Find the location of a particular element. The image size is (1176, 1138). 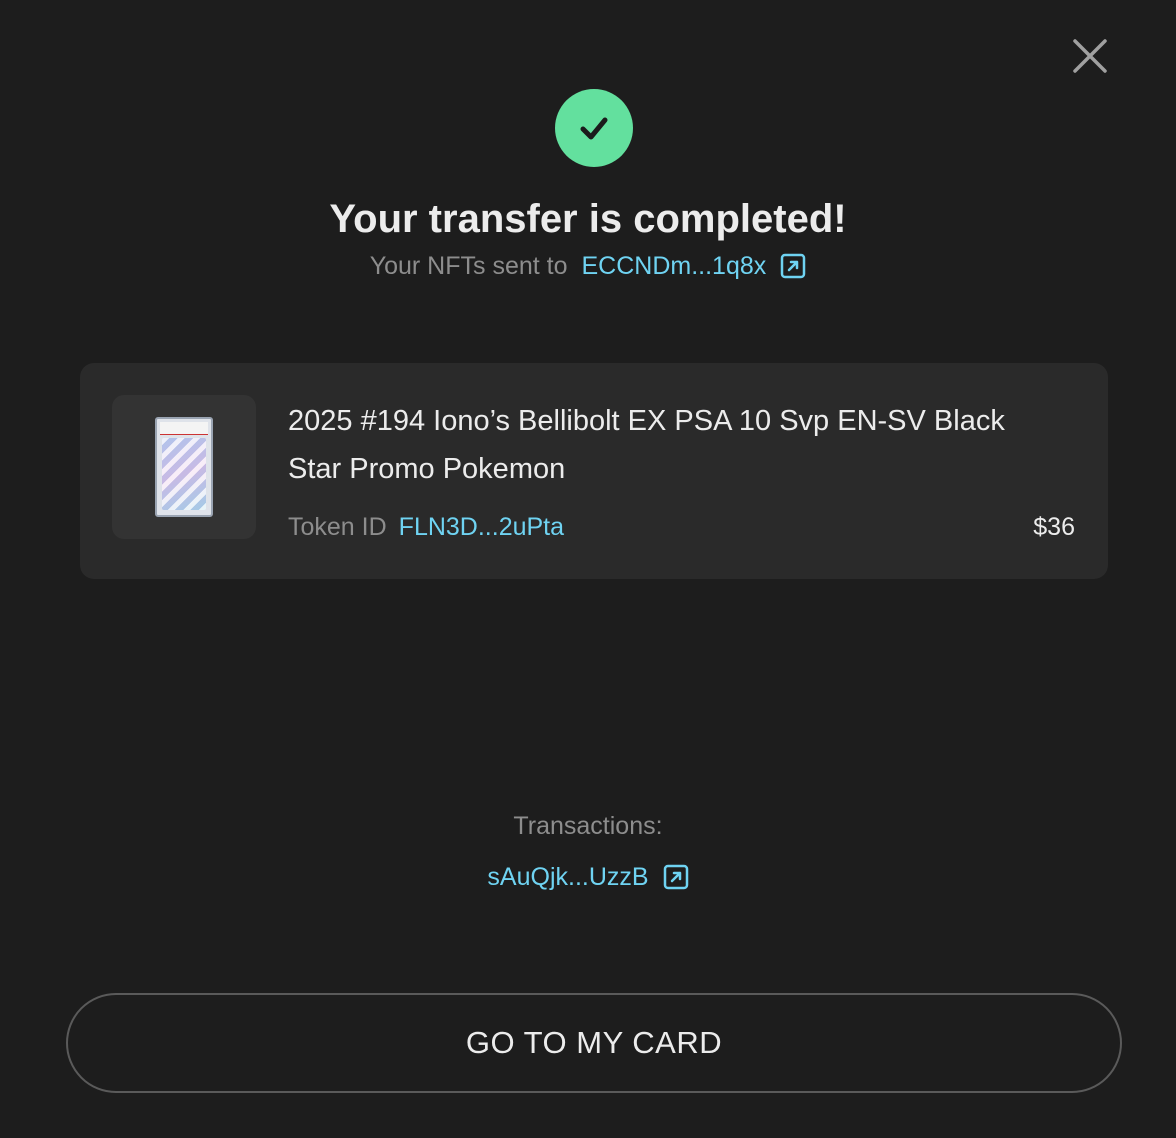

sent-to-row: Your NFTs sent to ECCNDm...1q8x is located at coordinates (588, 266).